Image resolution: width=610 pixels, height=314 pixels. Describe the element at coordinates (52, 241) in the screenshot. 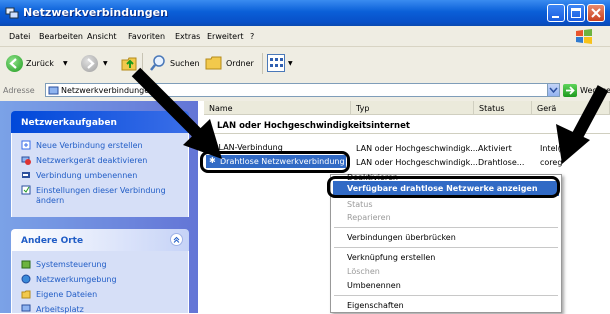

I see `other-places-title: Andere Orte` at that location.